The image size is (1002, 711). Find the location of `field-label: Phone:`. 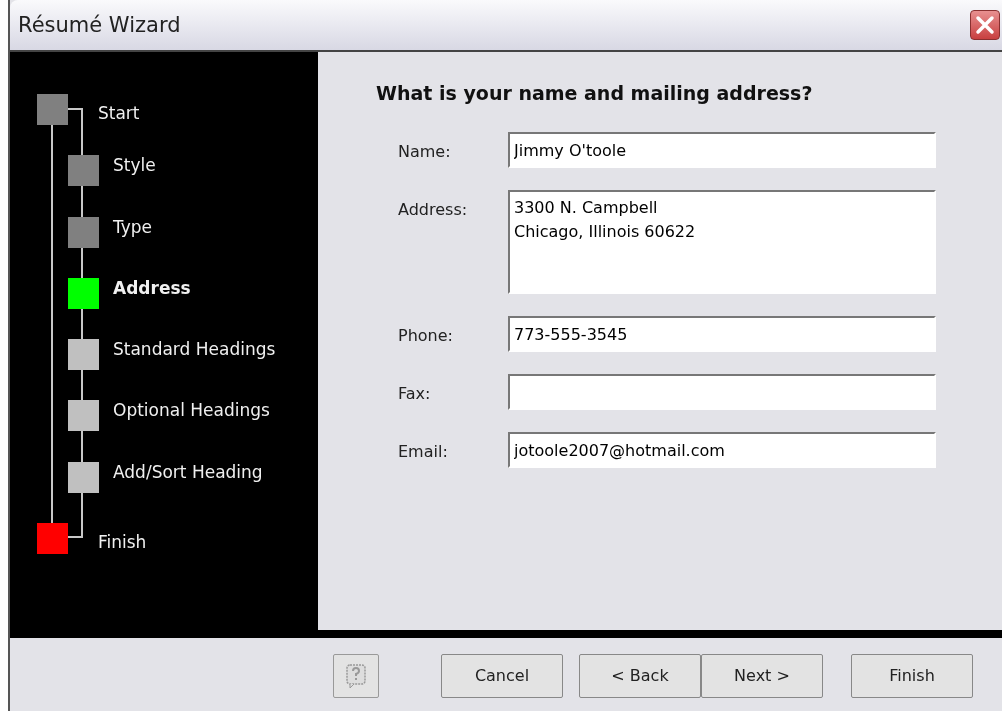

field-label: Phone: is located at coordinates (425, 335).